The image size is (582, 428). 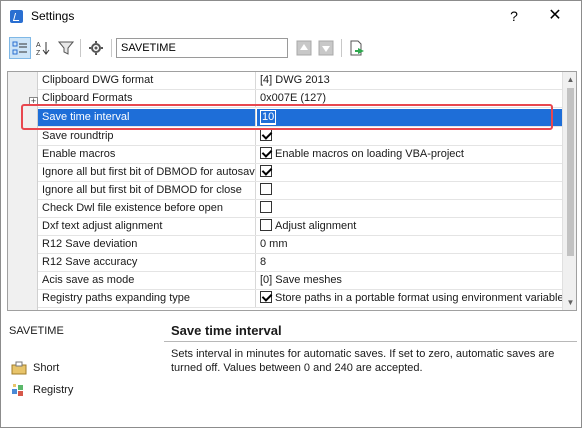 What do you see at coordinates (266, 207) in the screenshot?
I see `check-dwl-file-checkbox` at bounding box center [266, 207].